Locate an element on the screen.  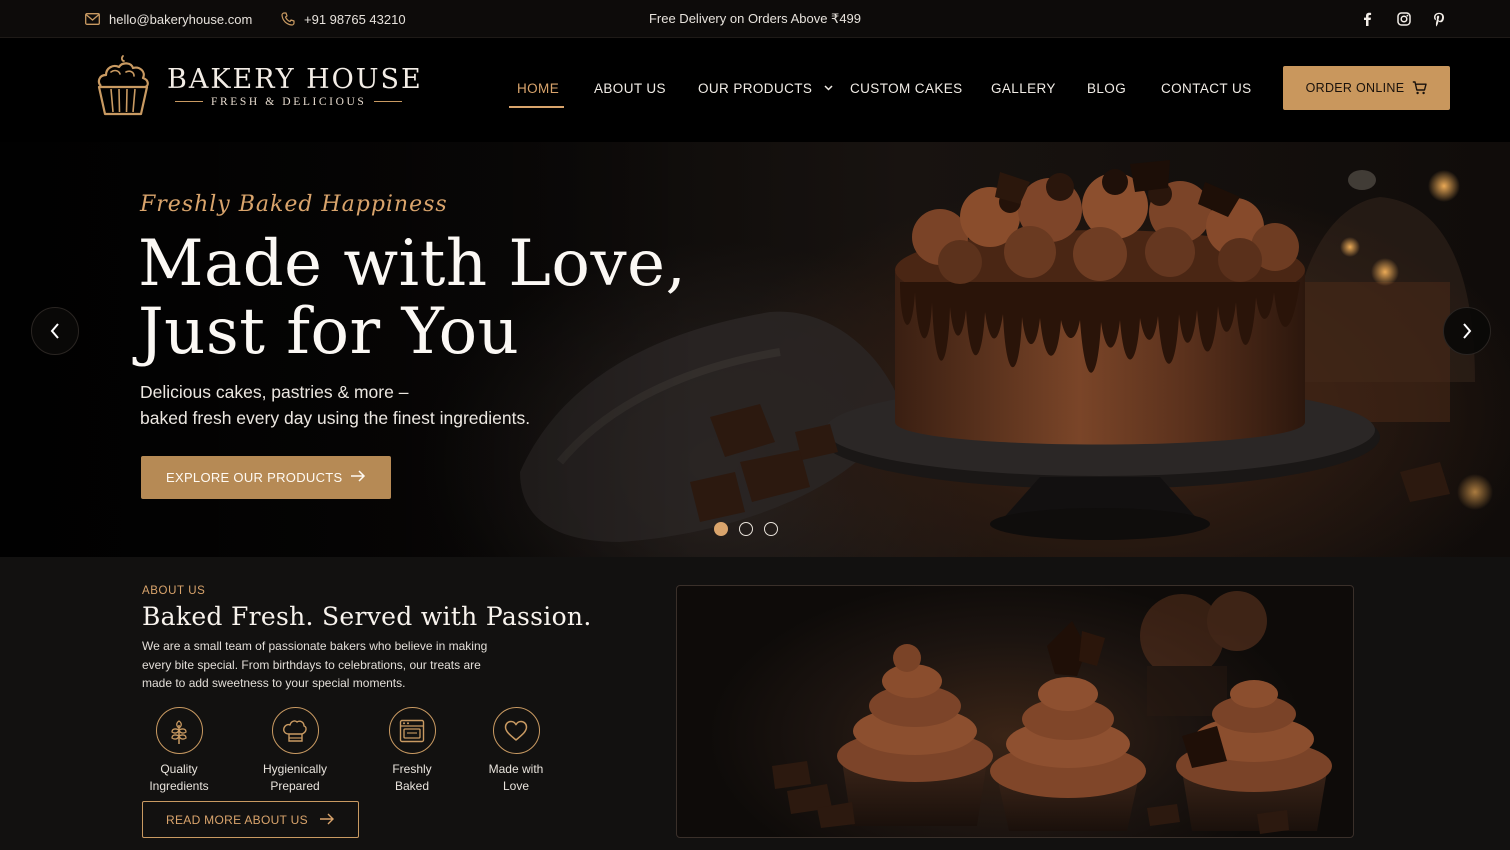
nav-contact-us: CONTACT US is located at coordinates (1206, 88).